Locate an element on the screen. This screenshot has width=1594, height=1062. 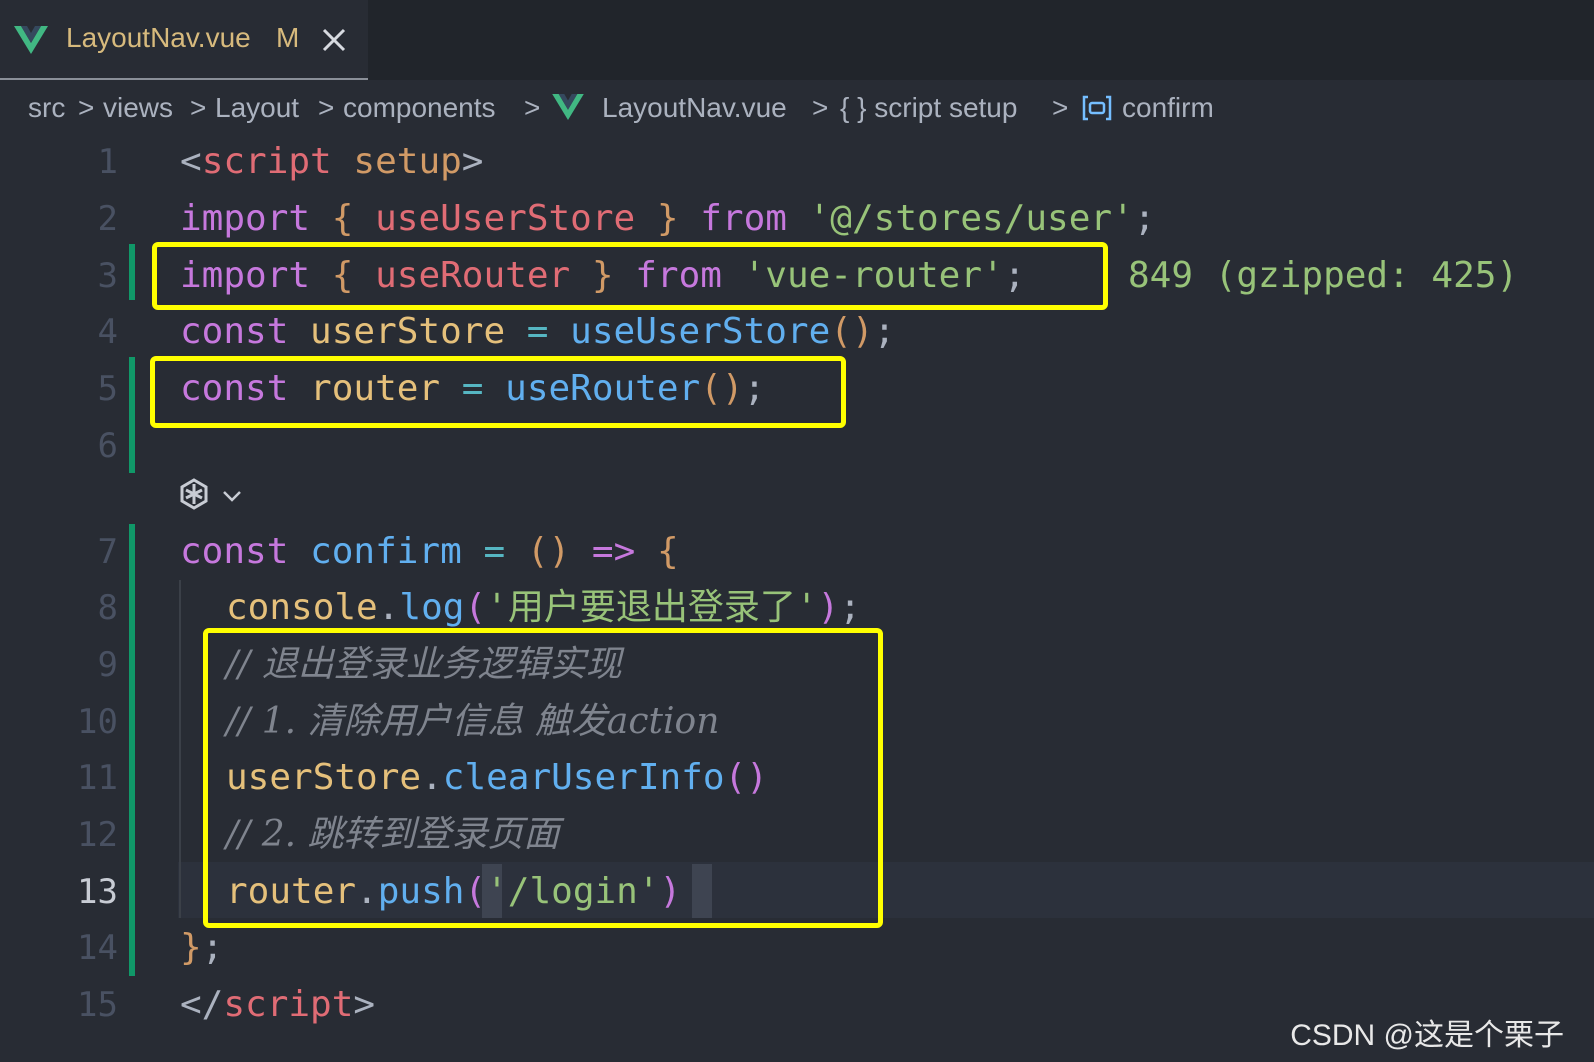
line-number-active: 13 is located at coordinates (97, 892).